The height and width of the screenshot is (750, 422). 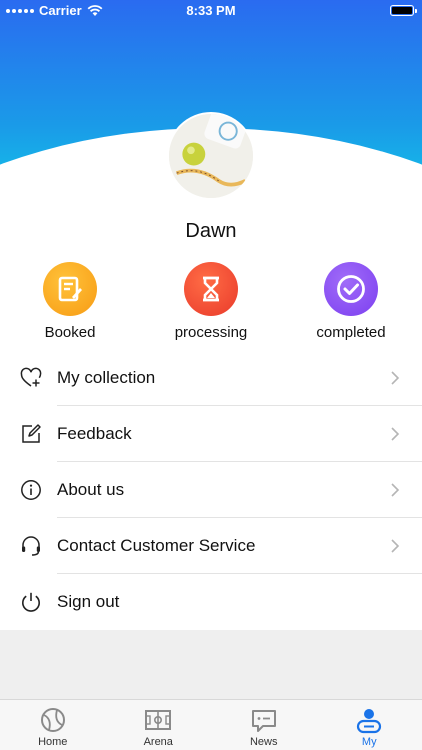 I want to click on tab-my: My, so click(x=369, y=725).